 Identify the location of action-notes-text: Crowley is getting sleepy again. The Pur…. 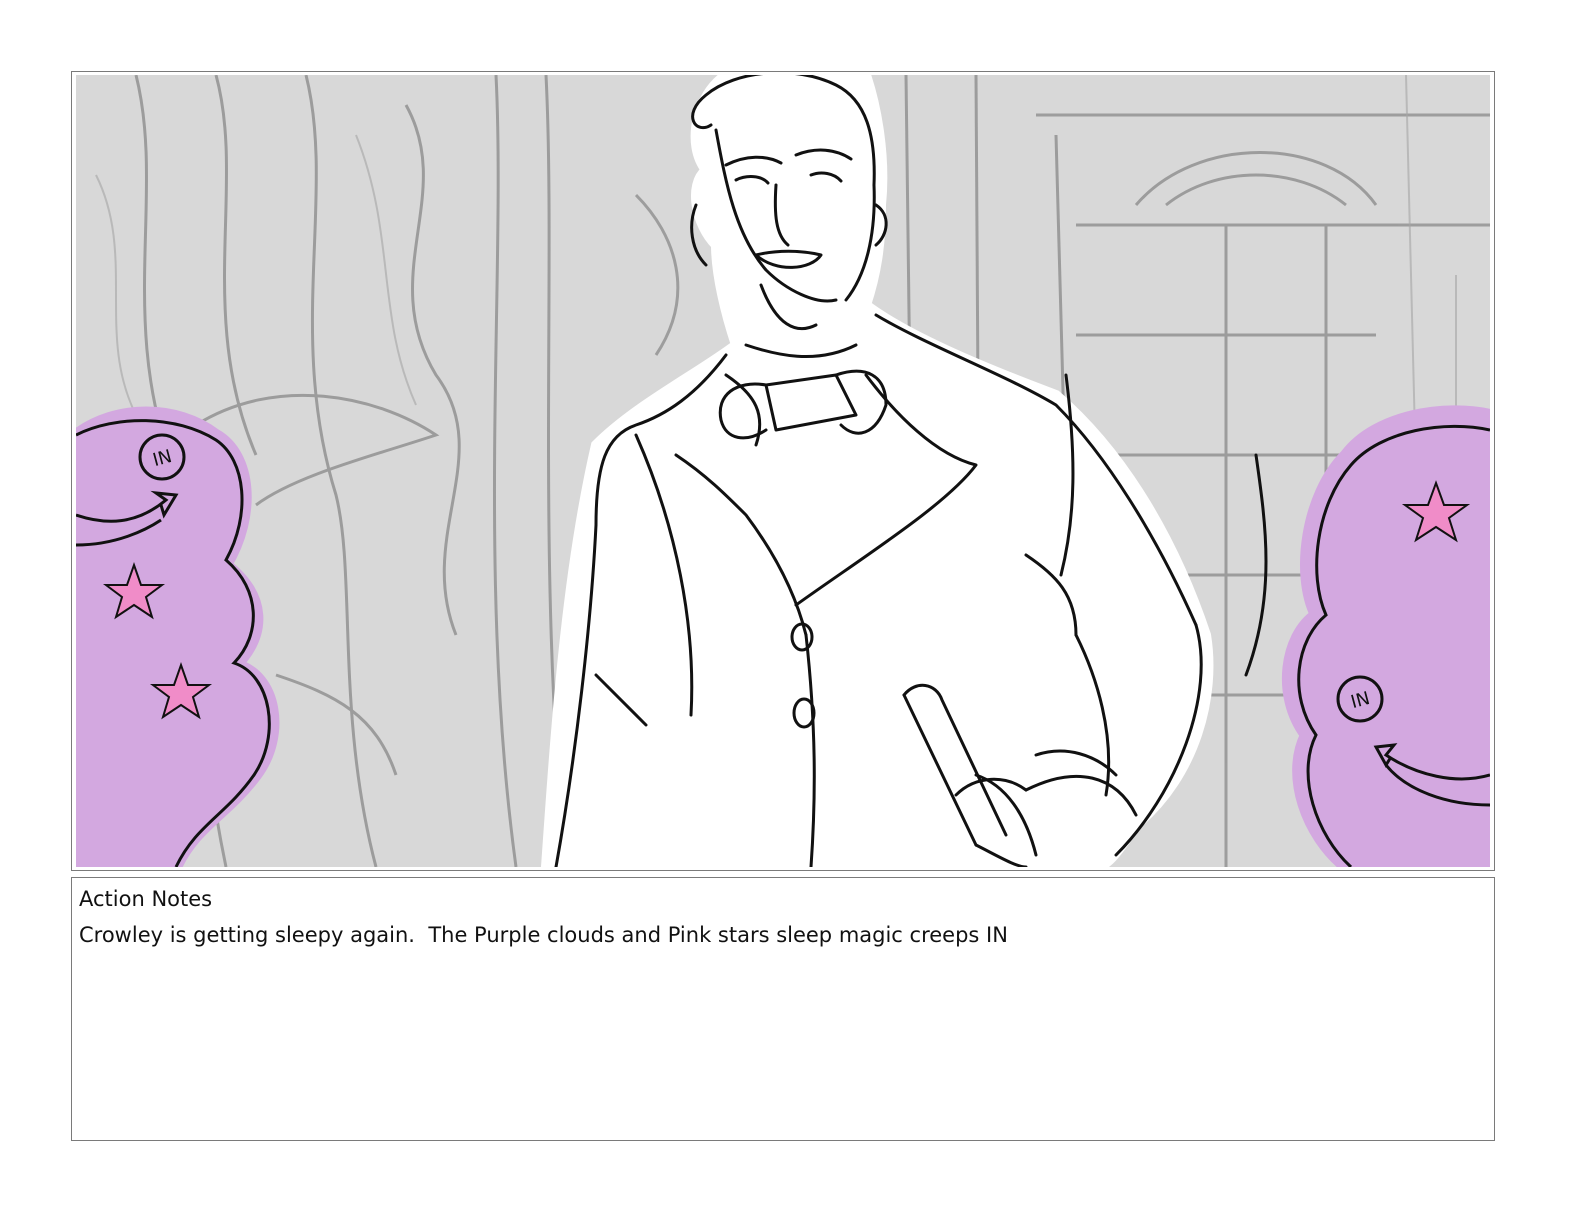
(543, 935).